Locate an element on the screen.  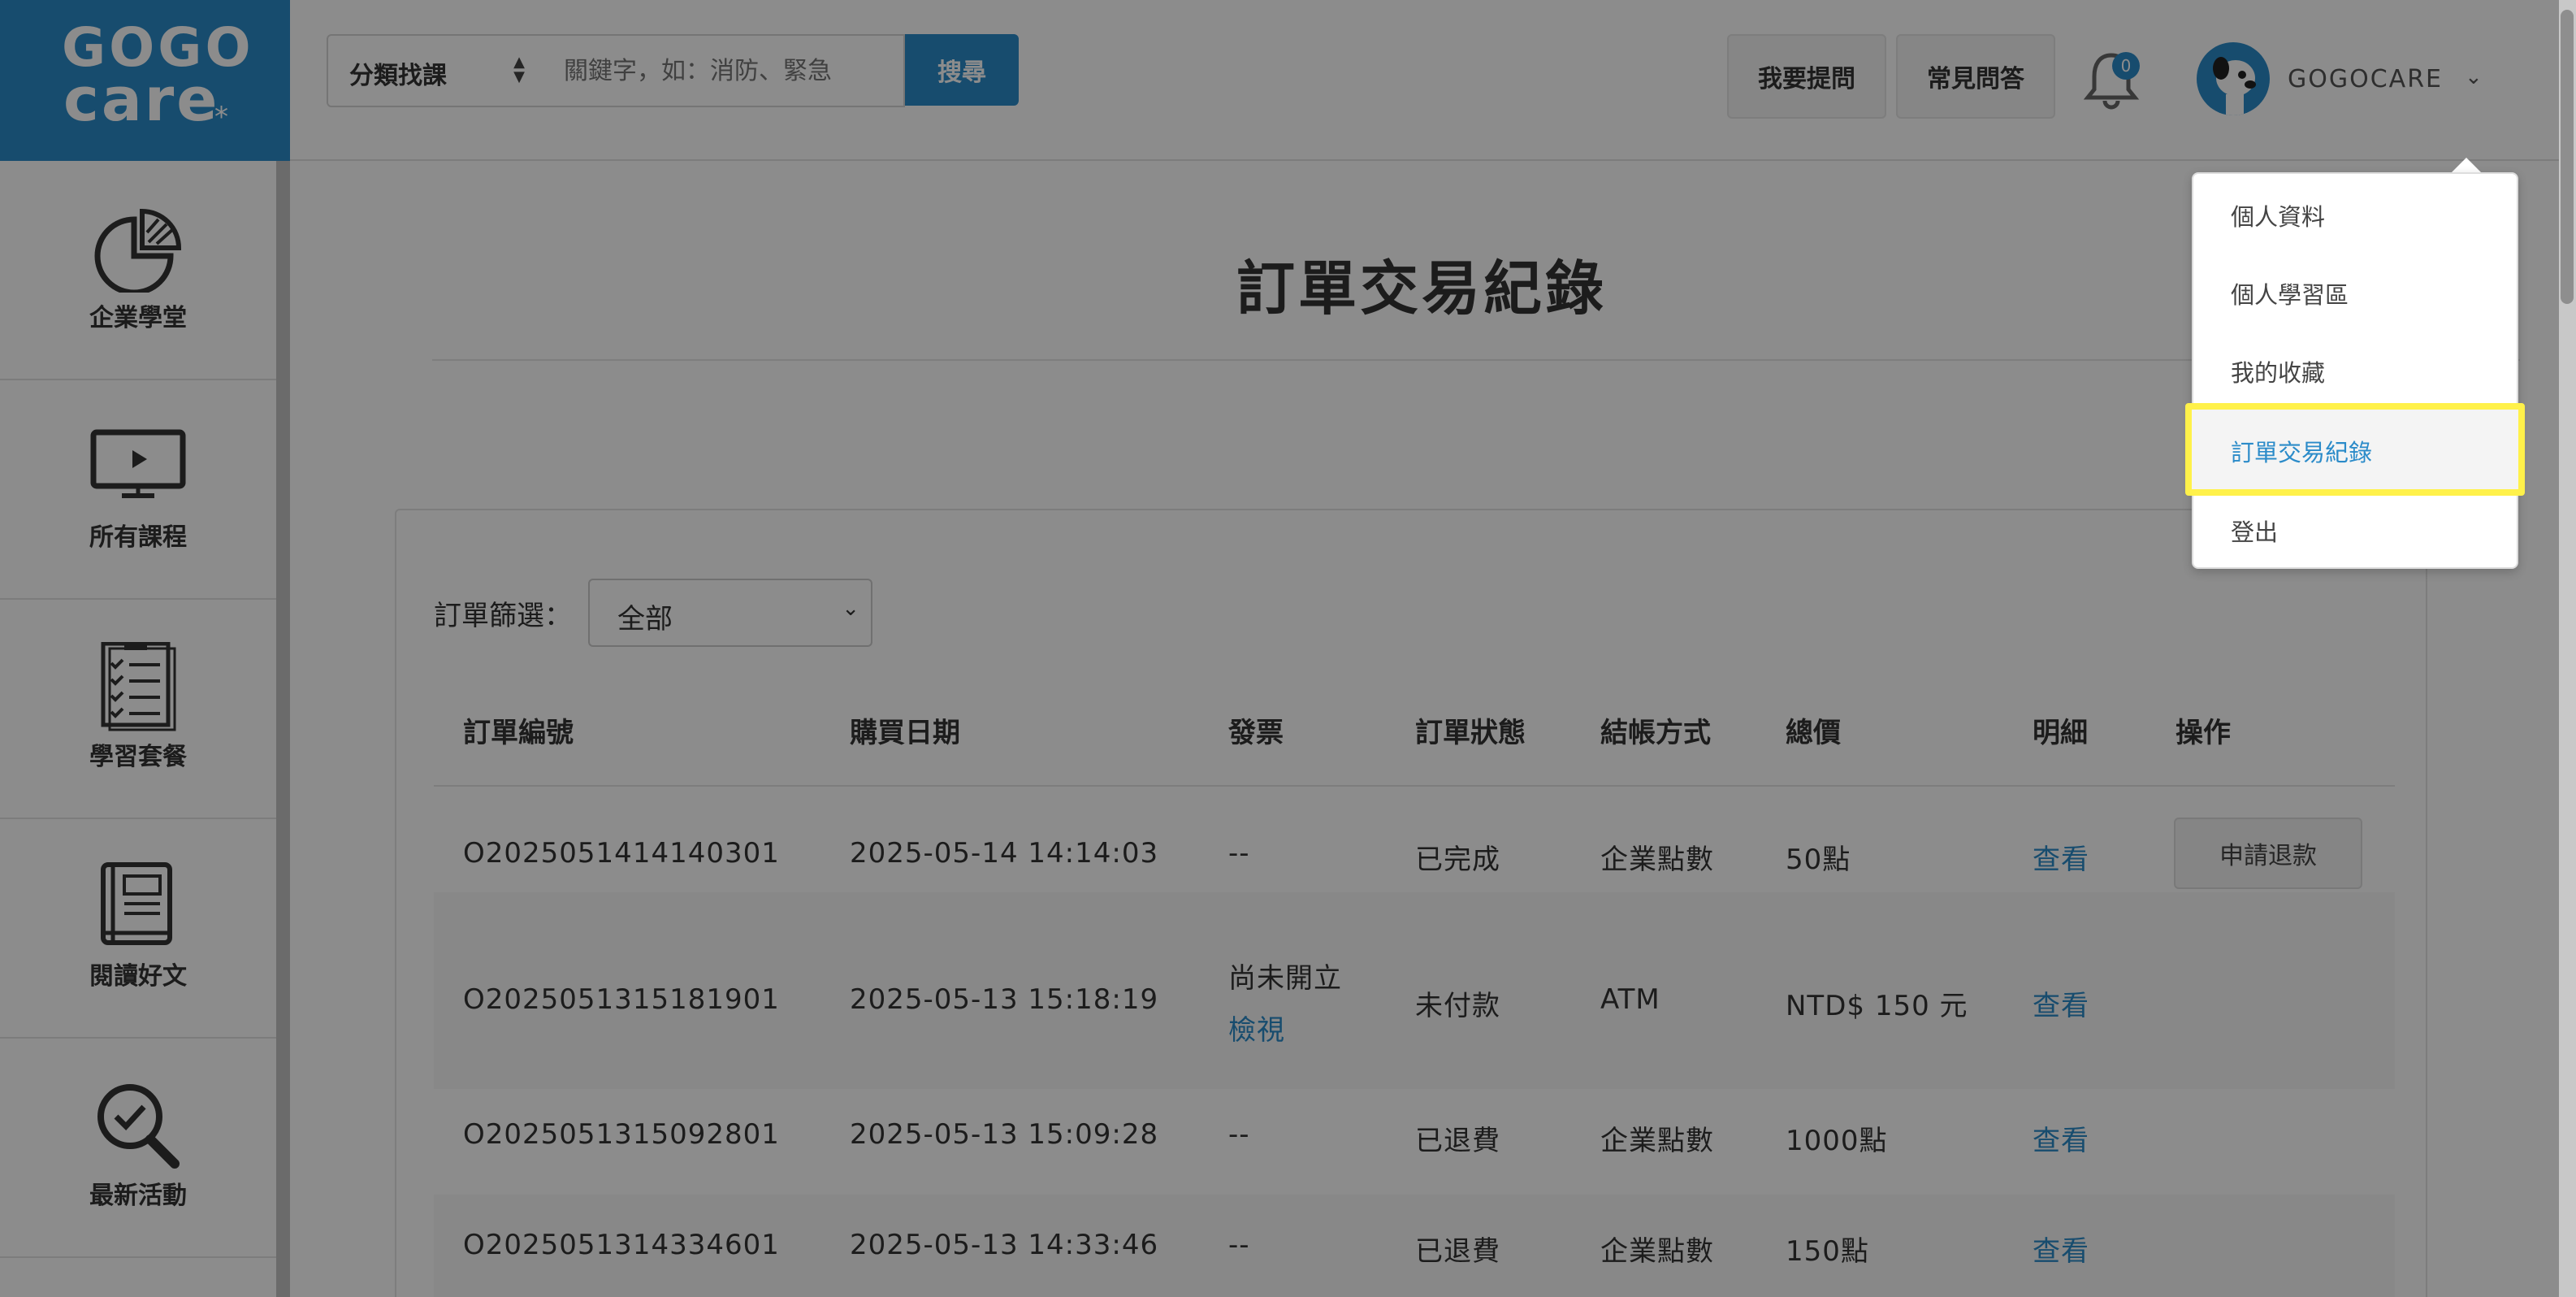
menu-item-order-history: 訂單交易紀錄 is located at coordinates (2302, 451).